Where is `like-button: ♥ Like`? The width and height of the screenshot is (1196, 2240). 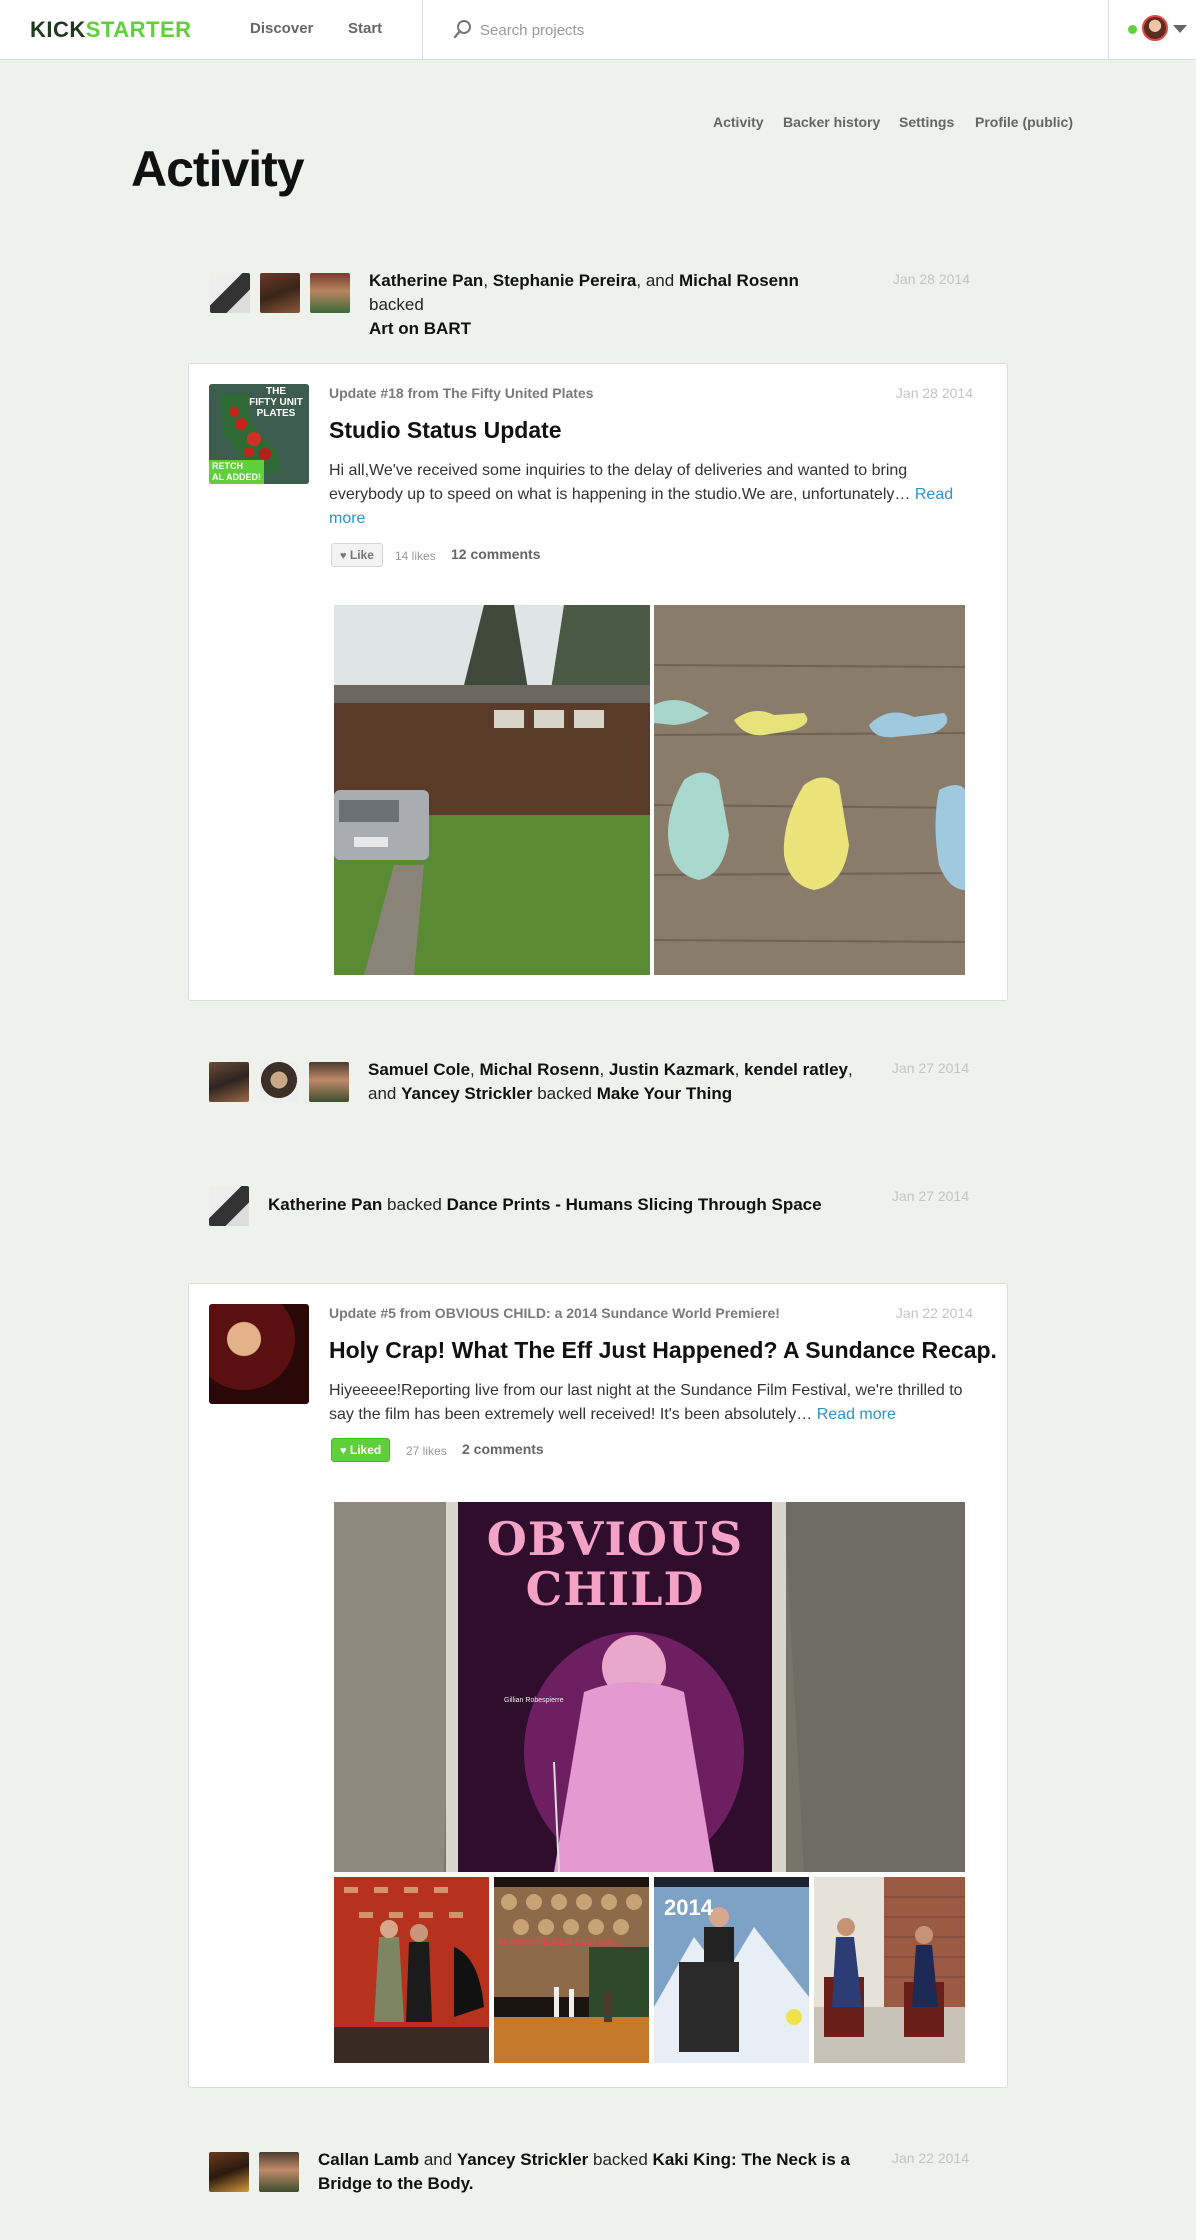
like-button: ♥ Like is located at coordinates (357, 555).